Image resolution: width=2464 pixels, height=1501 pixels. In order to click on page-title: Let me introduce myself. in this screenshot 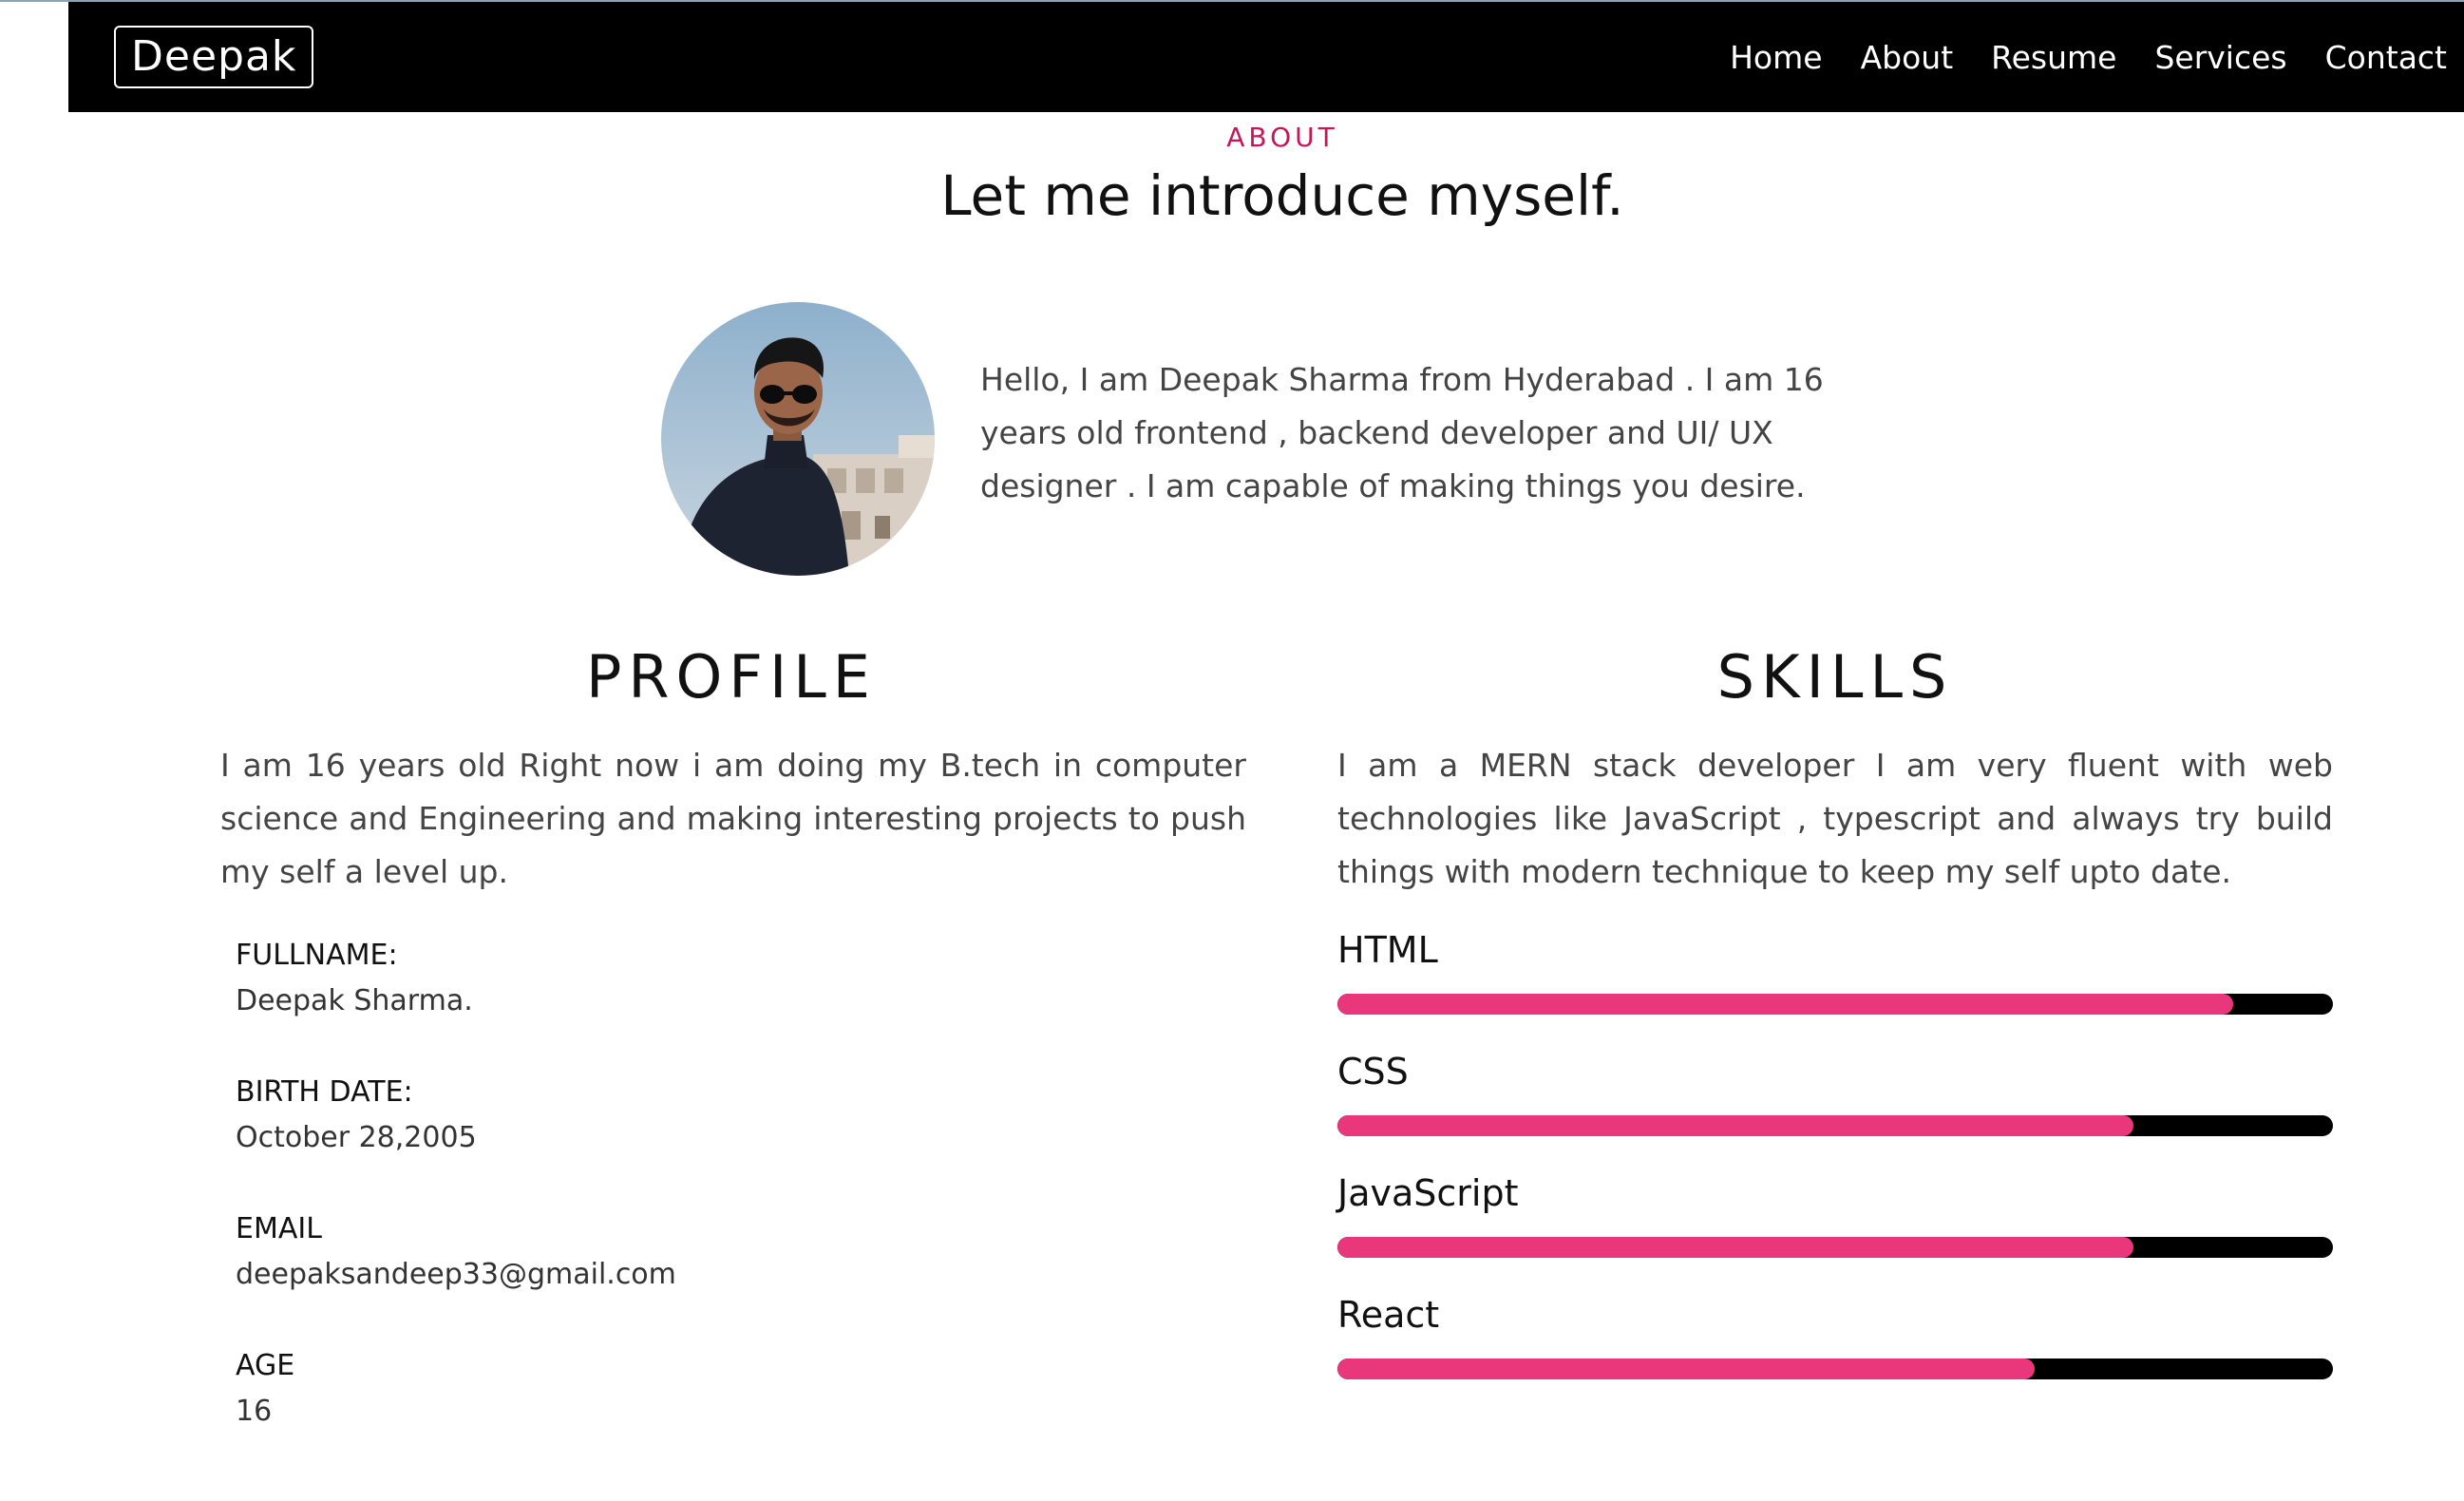, I will do `click(1282, 195)`.